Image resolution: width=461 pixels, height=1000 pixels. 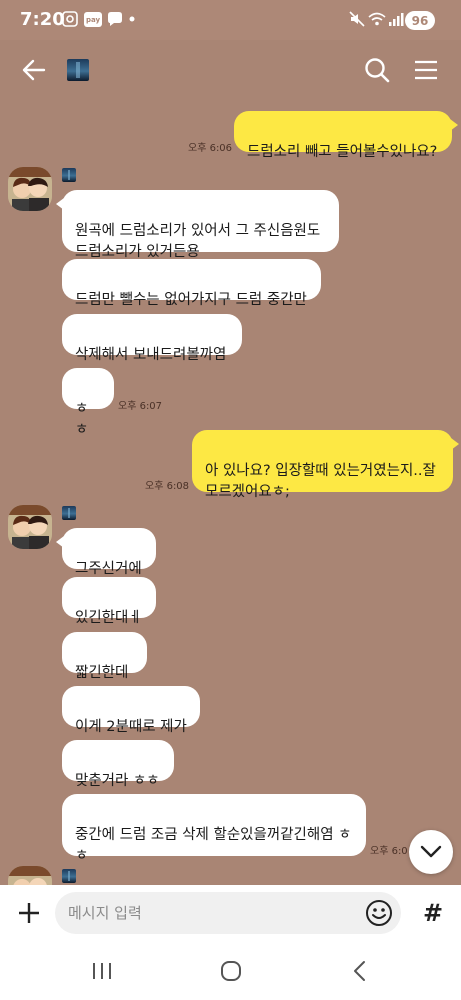 I want to click on recent-apps-icon, so click(x=102, y=971).